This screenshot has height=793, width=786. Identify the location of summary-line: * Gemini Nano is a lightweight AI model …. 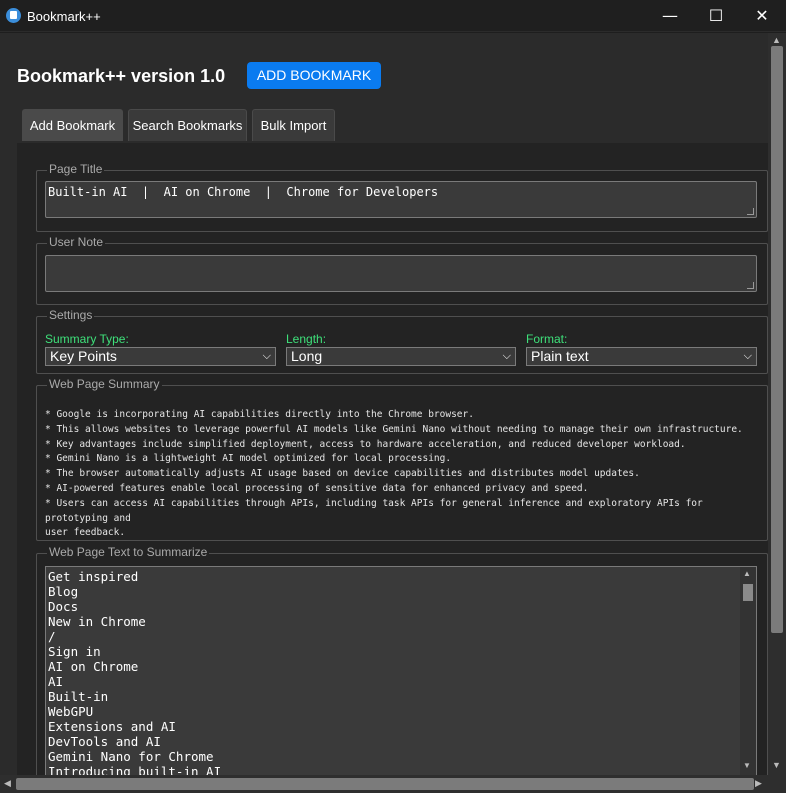
(248, 459).